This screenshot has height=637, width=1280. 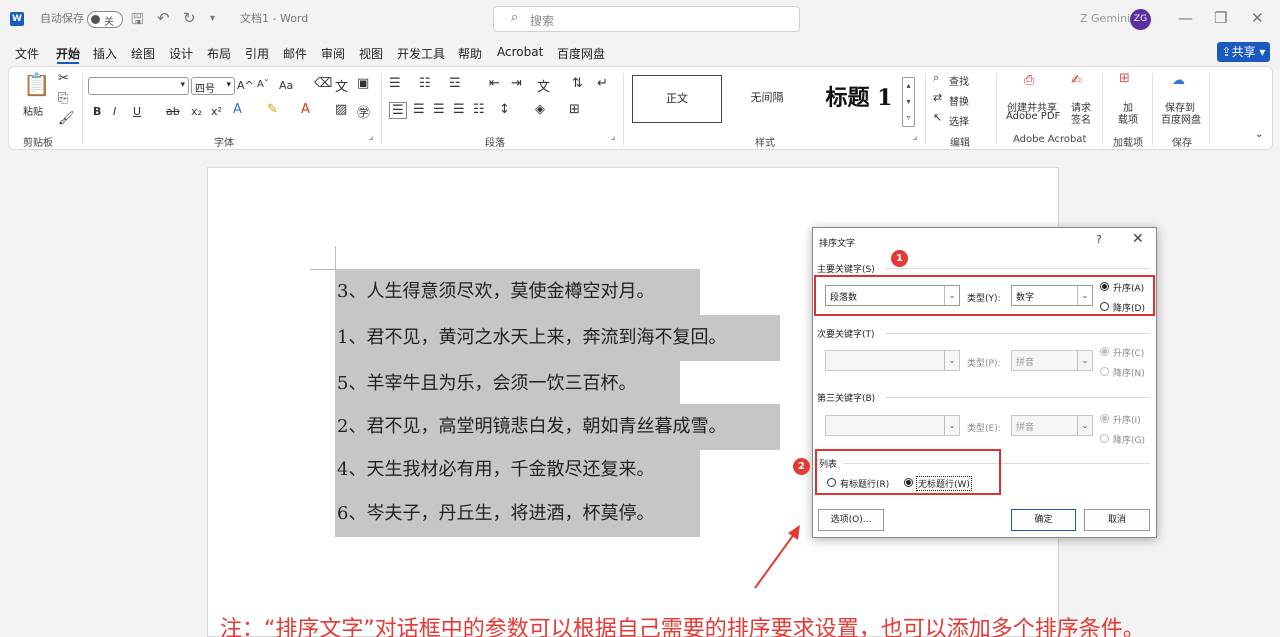 I want to click on secondary-key-select: ⌄, so click(x=892, y=360).